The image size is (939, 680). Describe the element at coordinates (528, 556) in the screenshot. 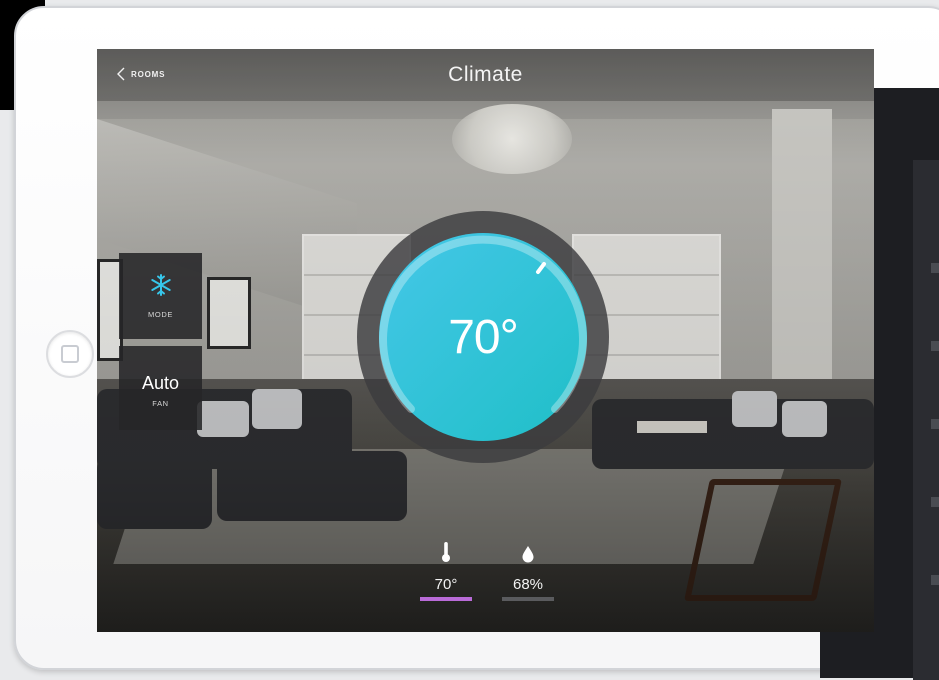

I see `water-drop-icon` at that location.